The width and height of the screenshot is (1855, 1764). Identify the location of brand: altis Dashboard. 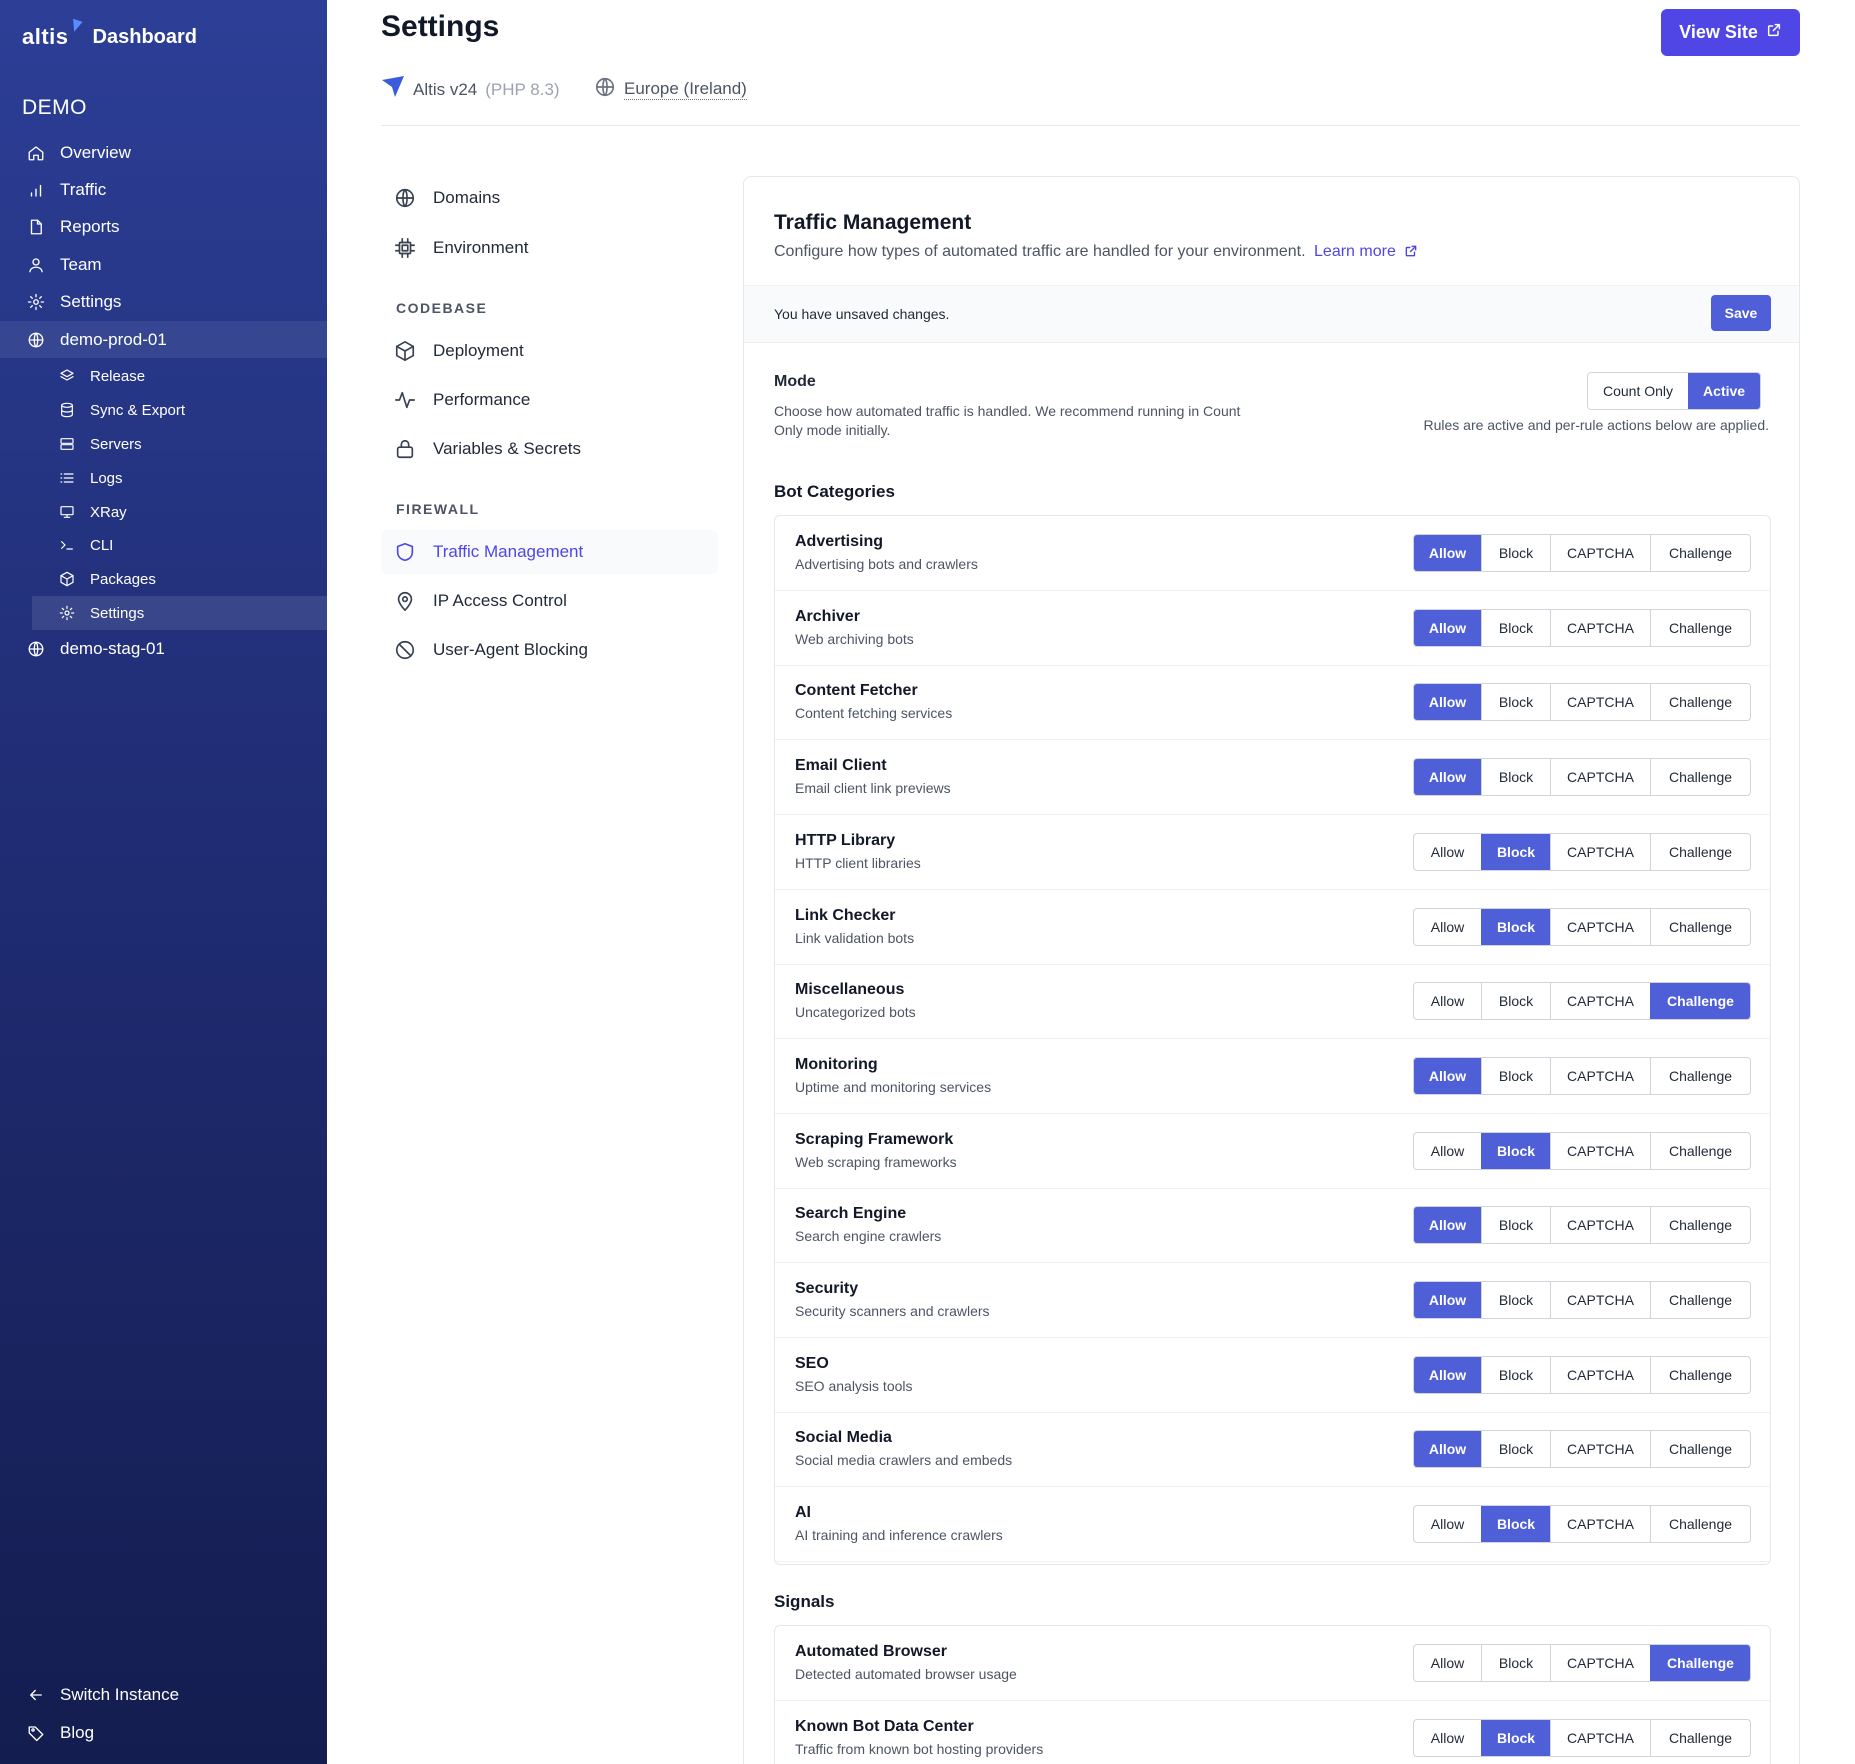
(109, 34).